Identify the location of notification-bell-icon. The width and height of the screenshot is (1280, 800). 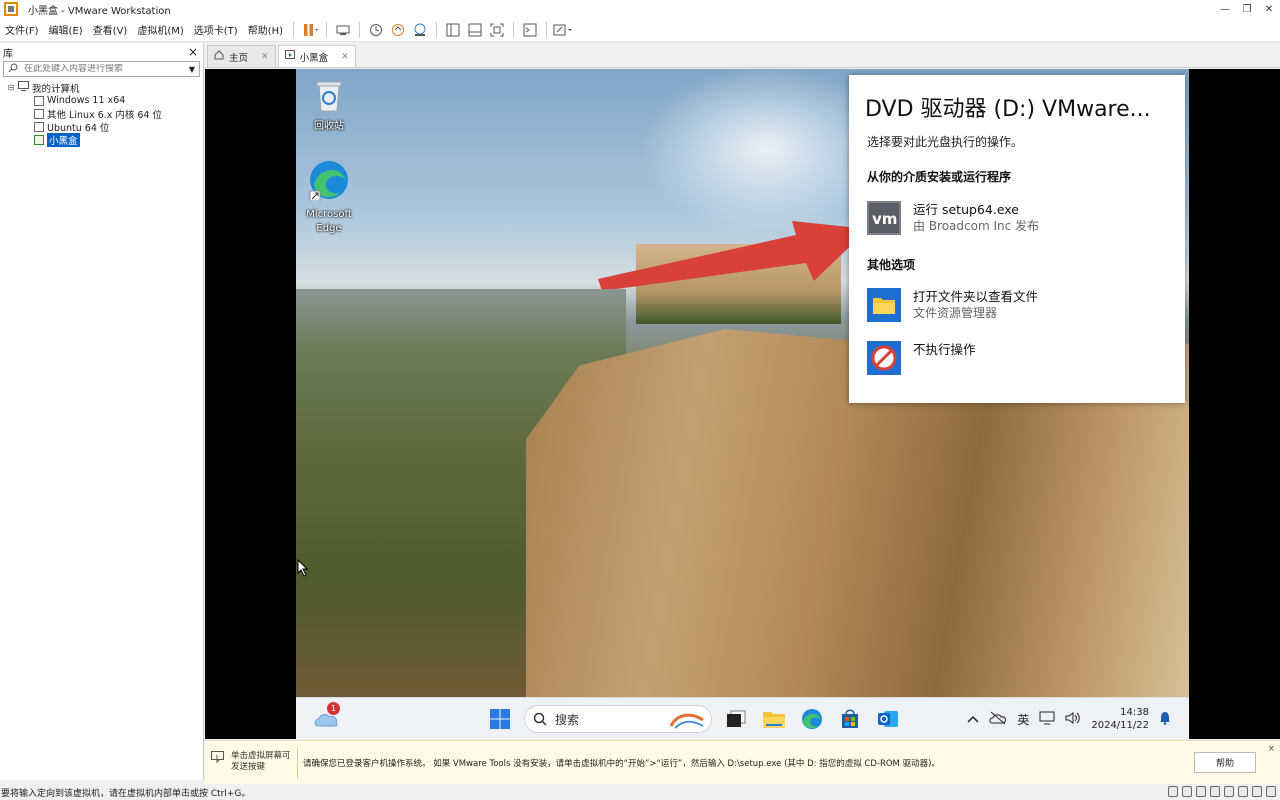
(1165, 719).